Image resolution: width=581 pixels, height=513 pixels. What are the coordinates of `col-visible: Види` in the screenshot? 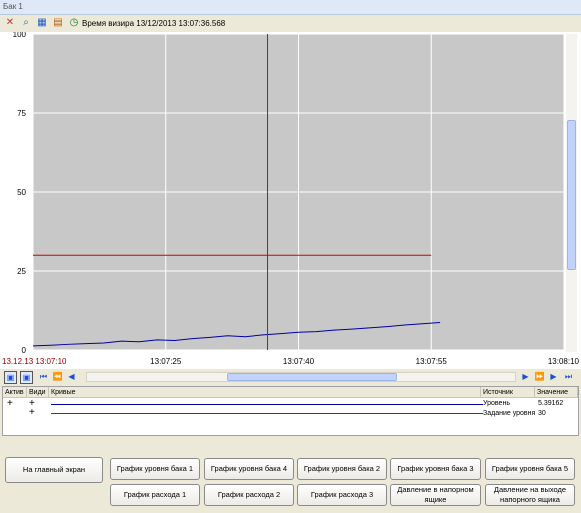 It's located at (38, 392).